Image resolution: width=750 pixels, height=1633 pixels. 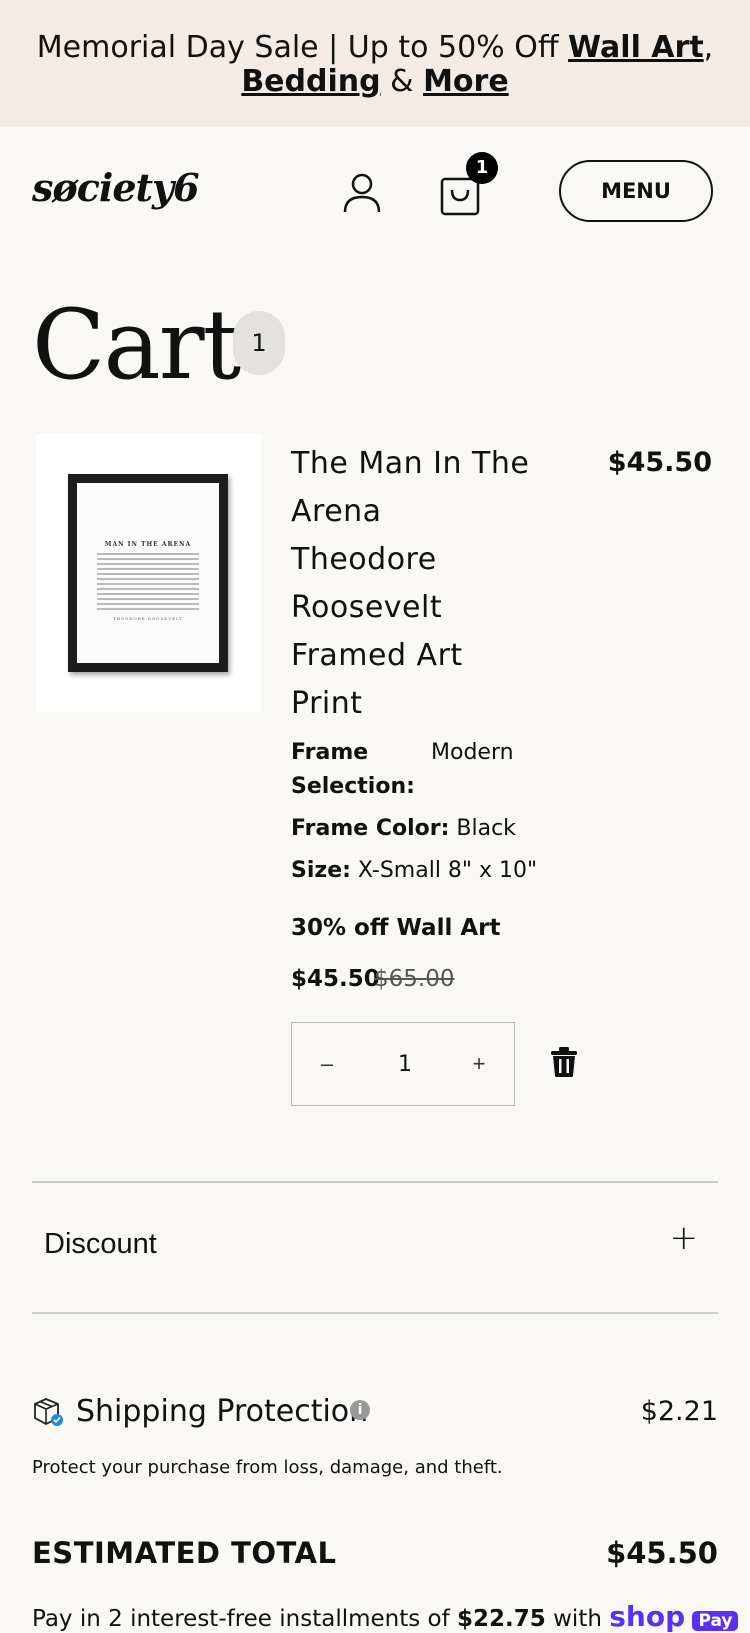 I want to click on shipping-protection-row: Shipping Protection i $2.21, so click(x=375, y=1415).